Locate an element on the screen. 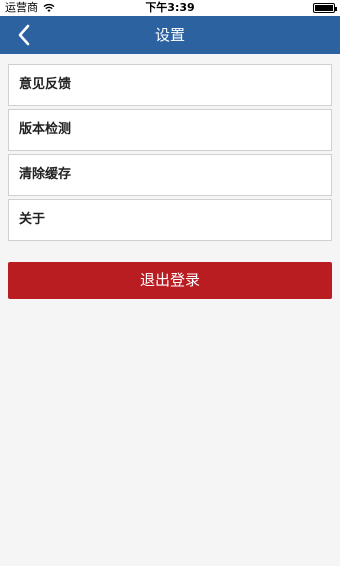  nav-bar: 设置 is located at coordinates (170, 35).